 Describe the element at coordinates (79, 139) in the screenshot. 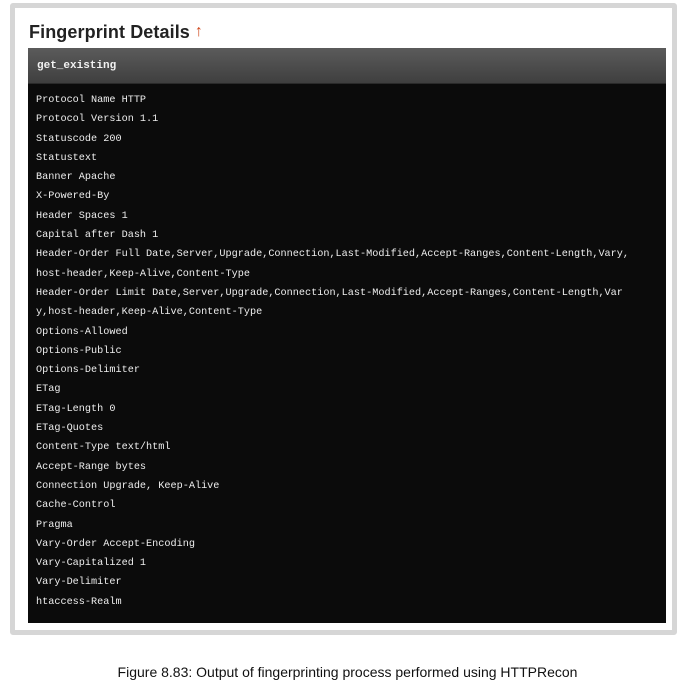

I see `output-line: Statuscode 200` at that location.